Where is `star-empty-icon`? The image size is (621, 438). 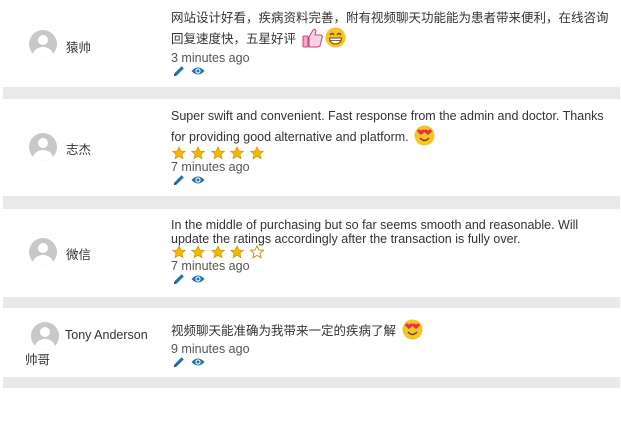 star-empty-icon is located at coordinates (256, 252).